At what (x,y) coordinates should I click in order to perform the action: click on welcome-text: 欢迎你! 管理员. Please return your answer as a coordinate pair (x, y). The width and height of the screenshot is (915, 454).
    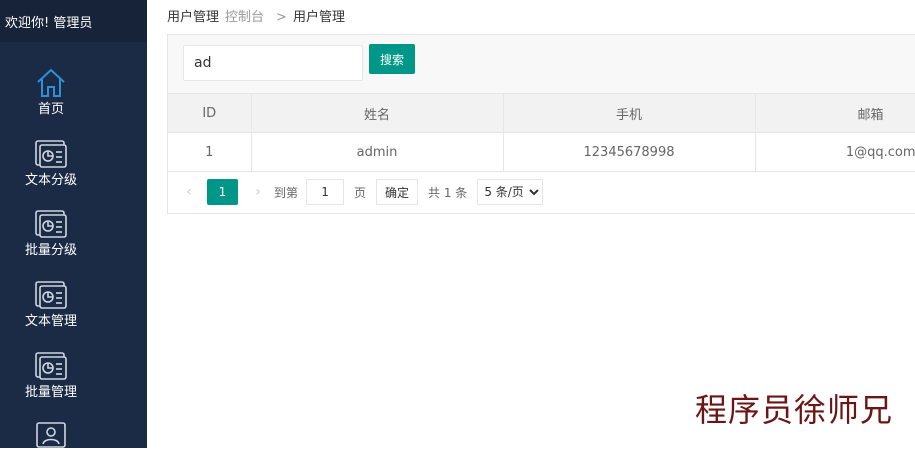
    Looking at the image, I should click on (49, 23).